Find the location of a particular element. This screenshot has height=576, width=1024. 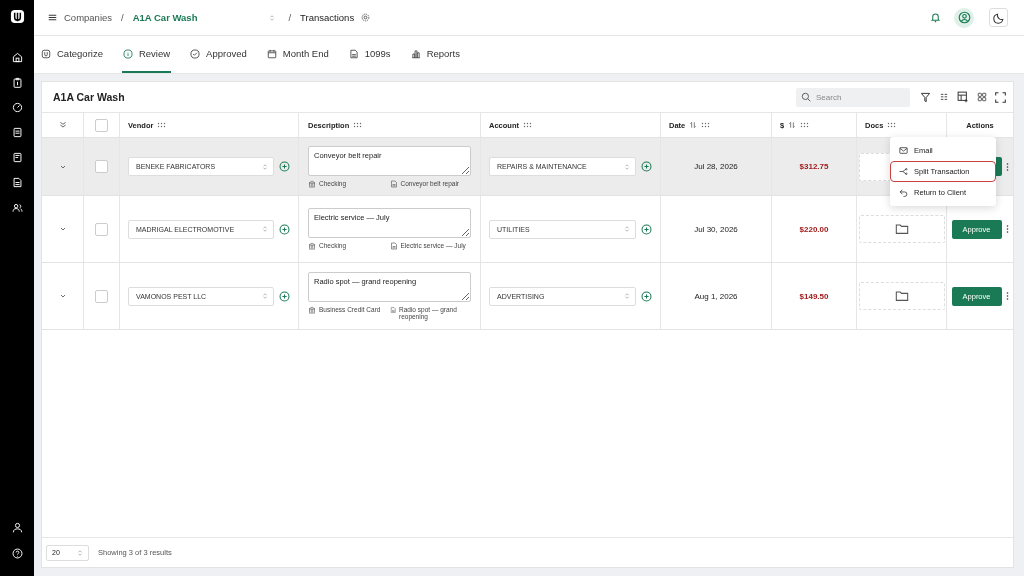

tab: Reports is located at coordinates (435, 54).